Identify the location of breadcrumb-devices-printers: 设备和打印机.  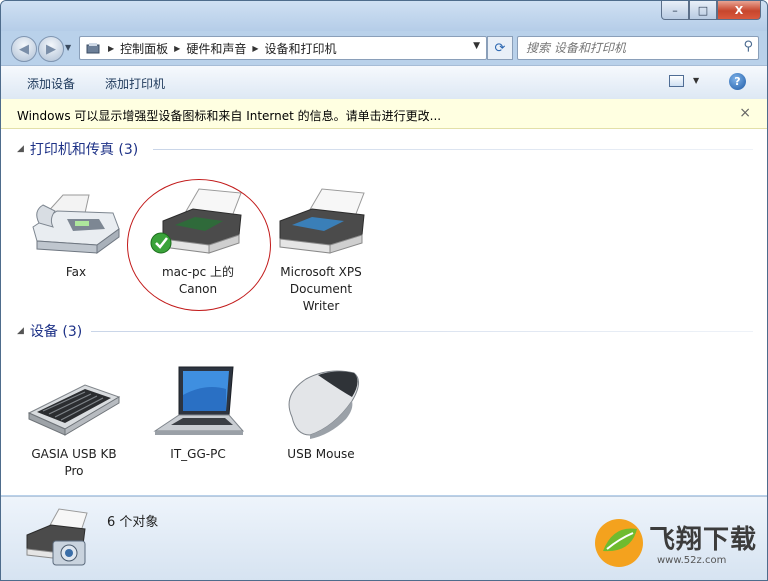
(301, 48).